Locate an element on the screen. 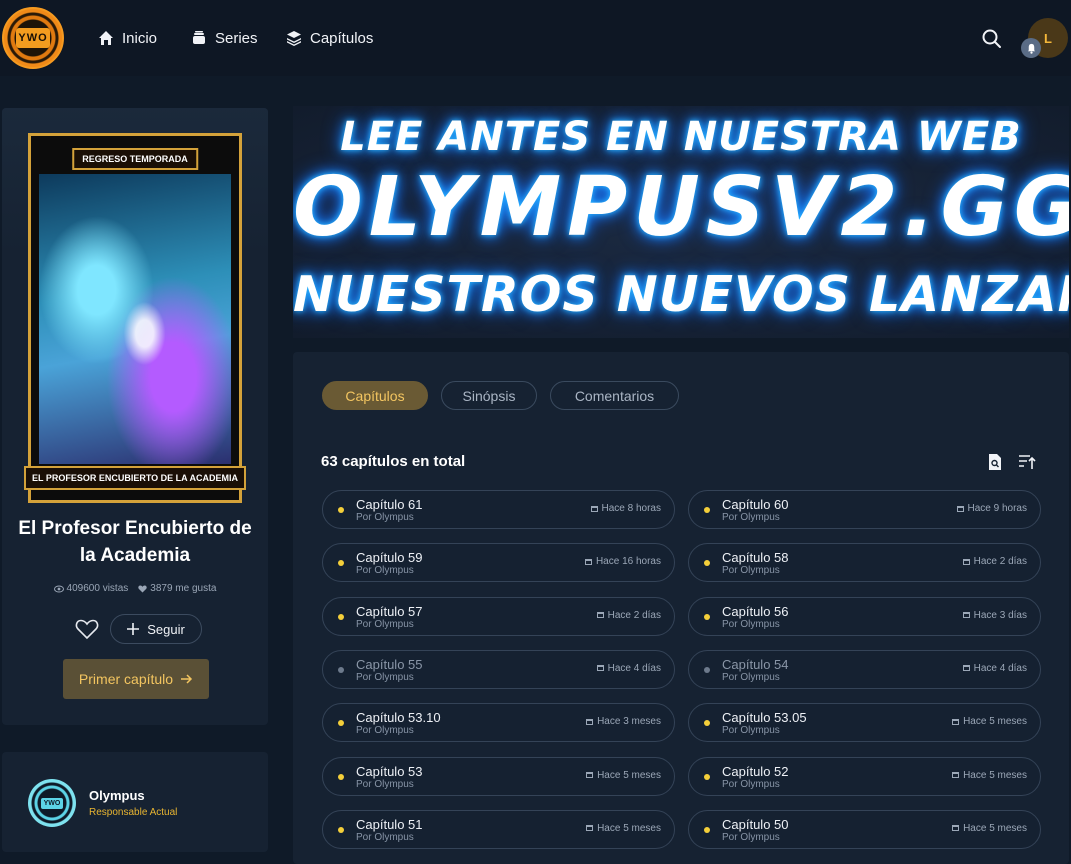 This screenshot has width=1071, height=864. chapter-name: Capítulo 60 is located at coordinates (755, 504).